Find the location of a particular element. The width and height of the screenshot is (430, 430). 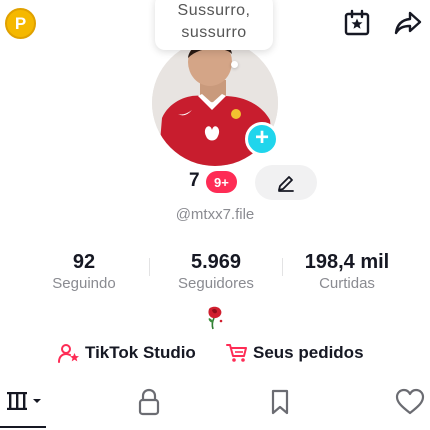

share-arrow-icon is located at coordinates (408, 23).